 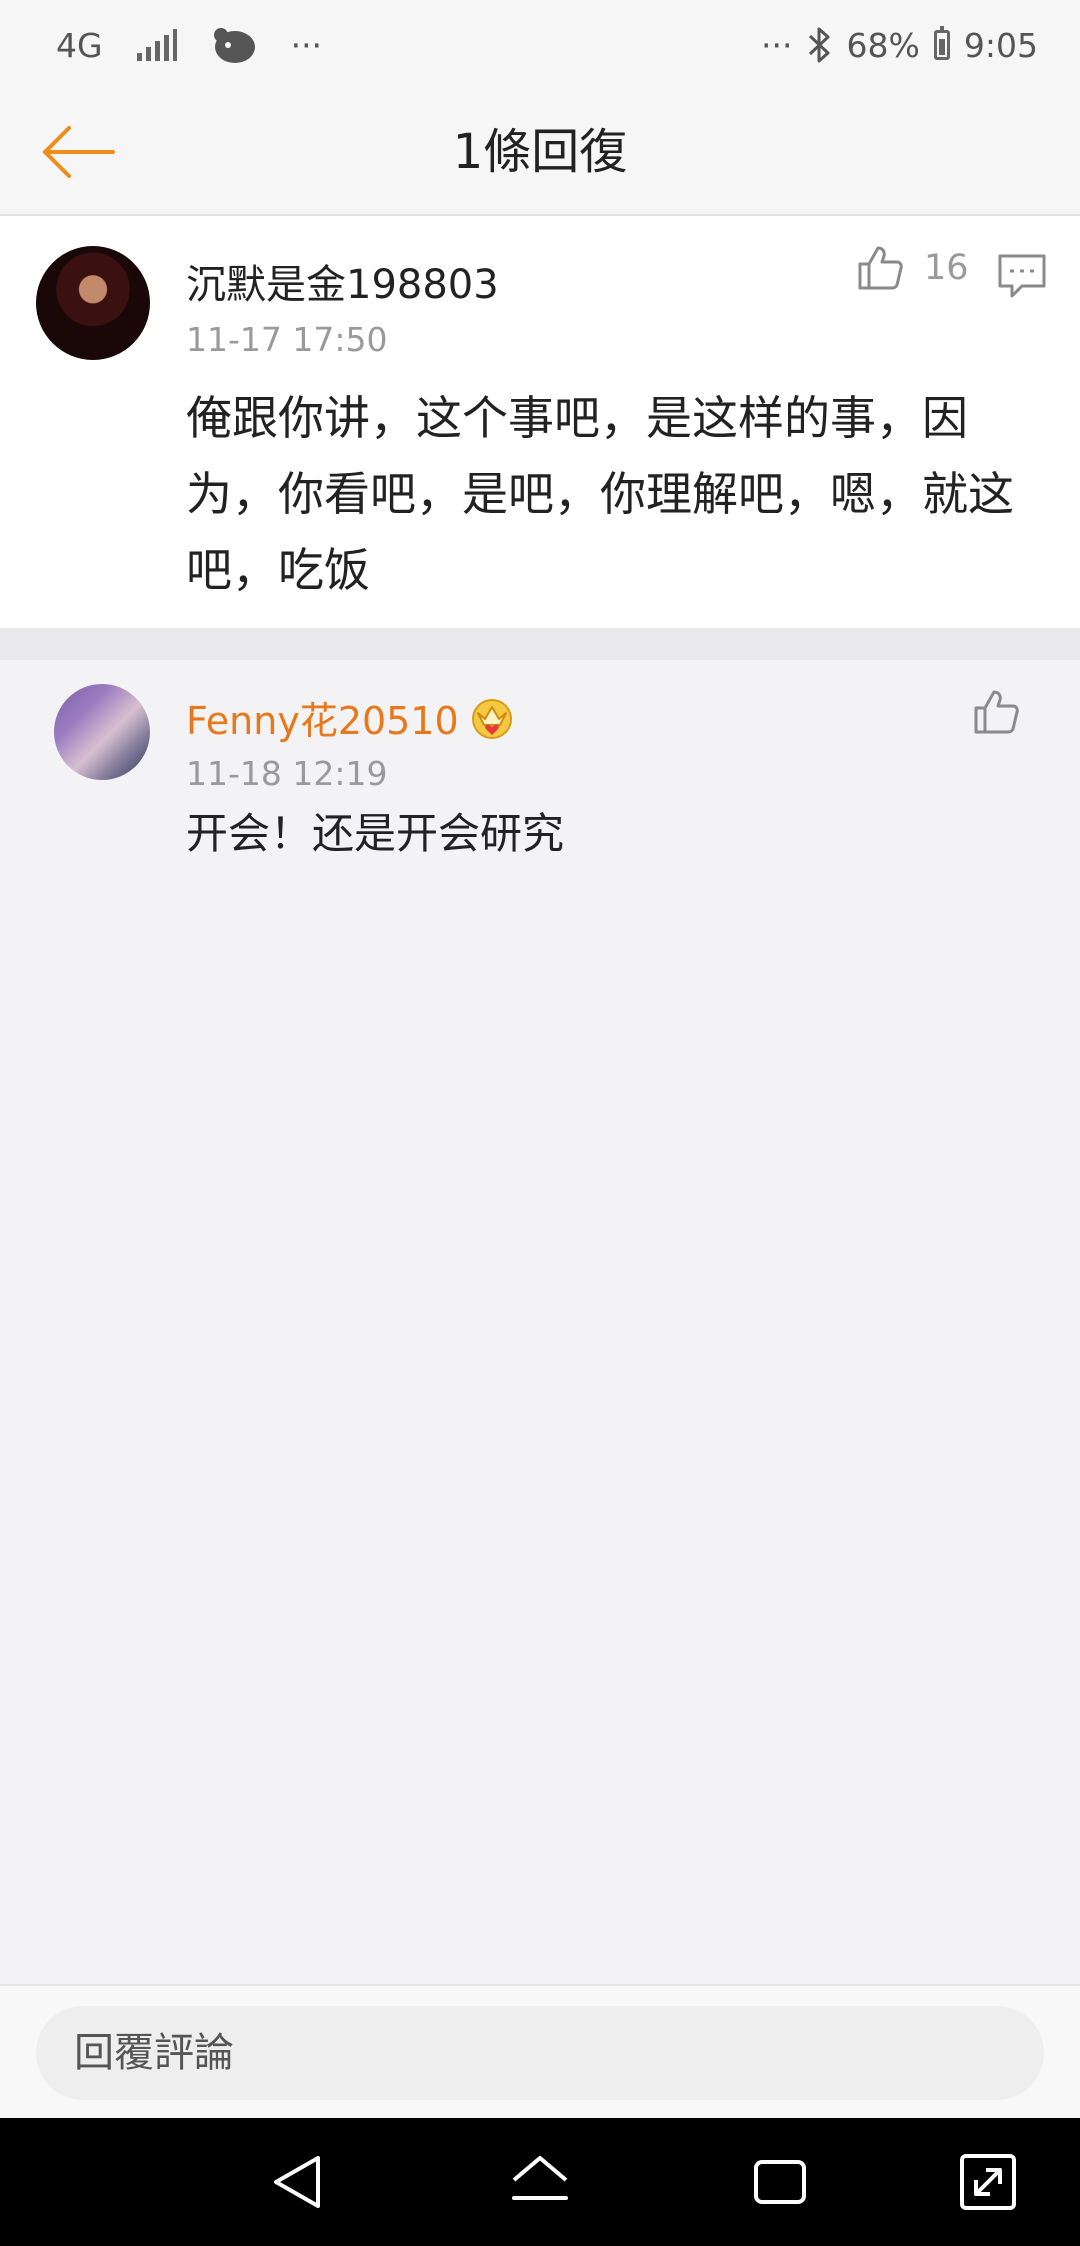 I want to click on reply-like-button, so click(x=996, y=712).